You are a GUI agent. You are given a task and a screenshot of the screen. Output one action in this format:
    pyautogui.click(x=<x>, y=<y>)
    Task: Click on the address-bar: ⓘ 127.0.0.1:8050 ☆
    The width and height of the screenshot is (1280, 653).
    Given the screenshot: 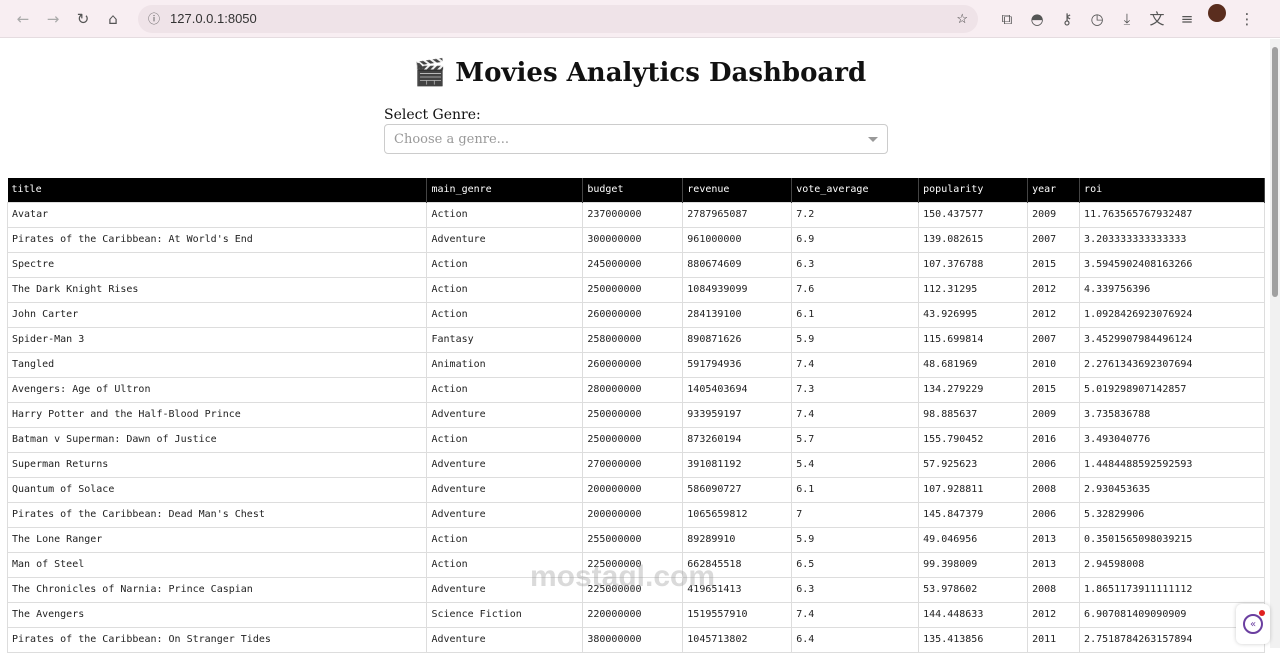 What is the action you would take?
    pyautogui.click(x=558, y=18)
    